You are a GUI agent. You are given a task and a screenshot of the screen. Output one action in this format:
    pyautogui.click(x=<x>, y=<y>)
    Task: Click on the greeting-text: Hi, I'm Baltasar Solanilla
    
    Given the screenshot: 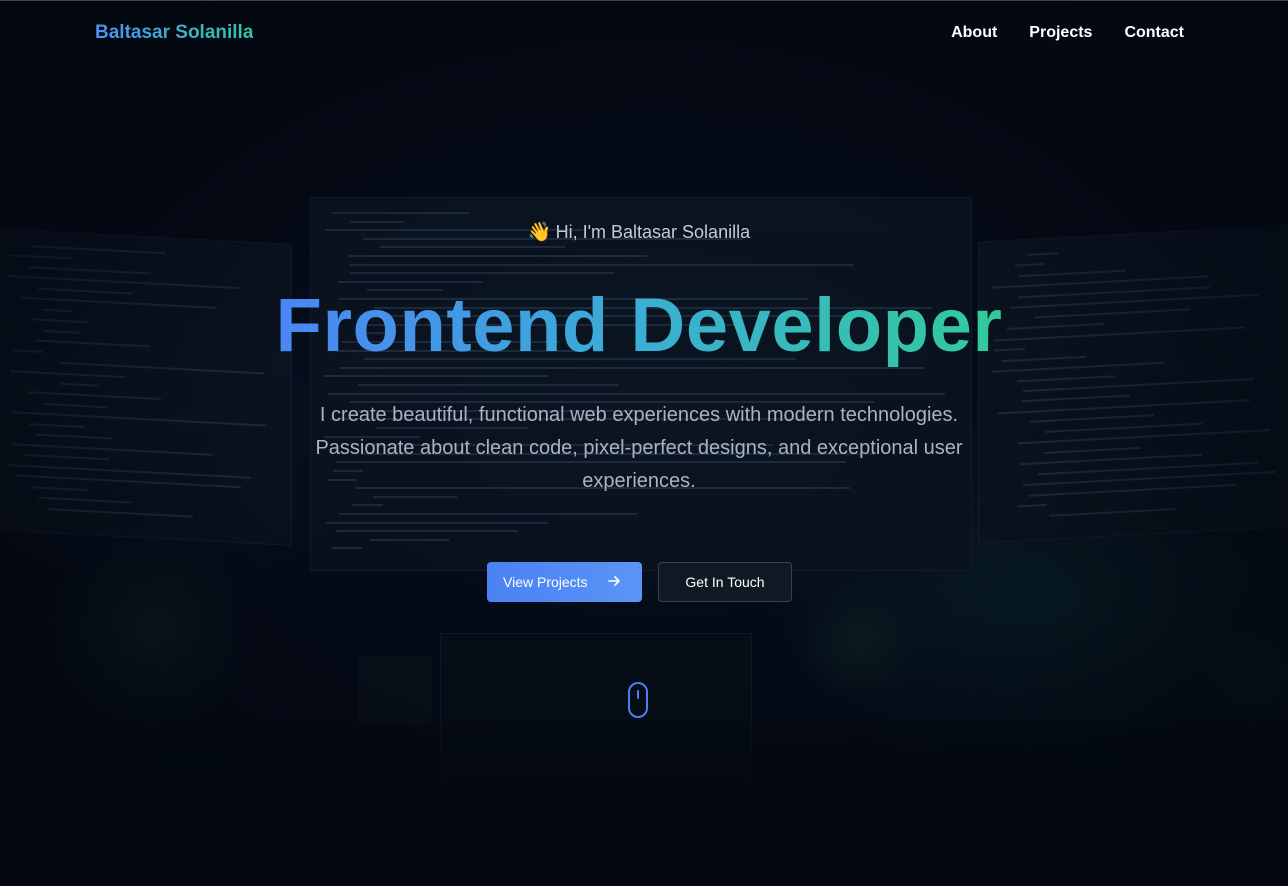 What is the action you would take?
    pyautogui.click(x=653, y=232)
    